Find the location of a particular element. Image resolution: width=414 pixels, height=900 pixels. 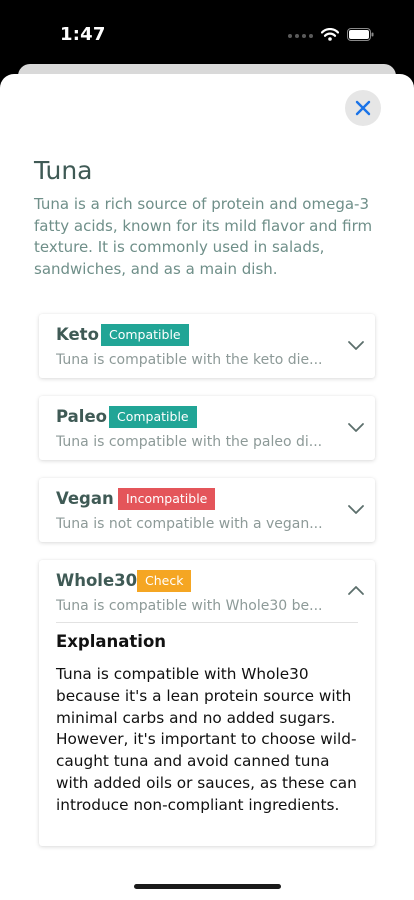

food-title: Tuna is located at coordinates (63, 170).